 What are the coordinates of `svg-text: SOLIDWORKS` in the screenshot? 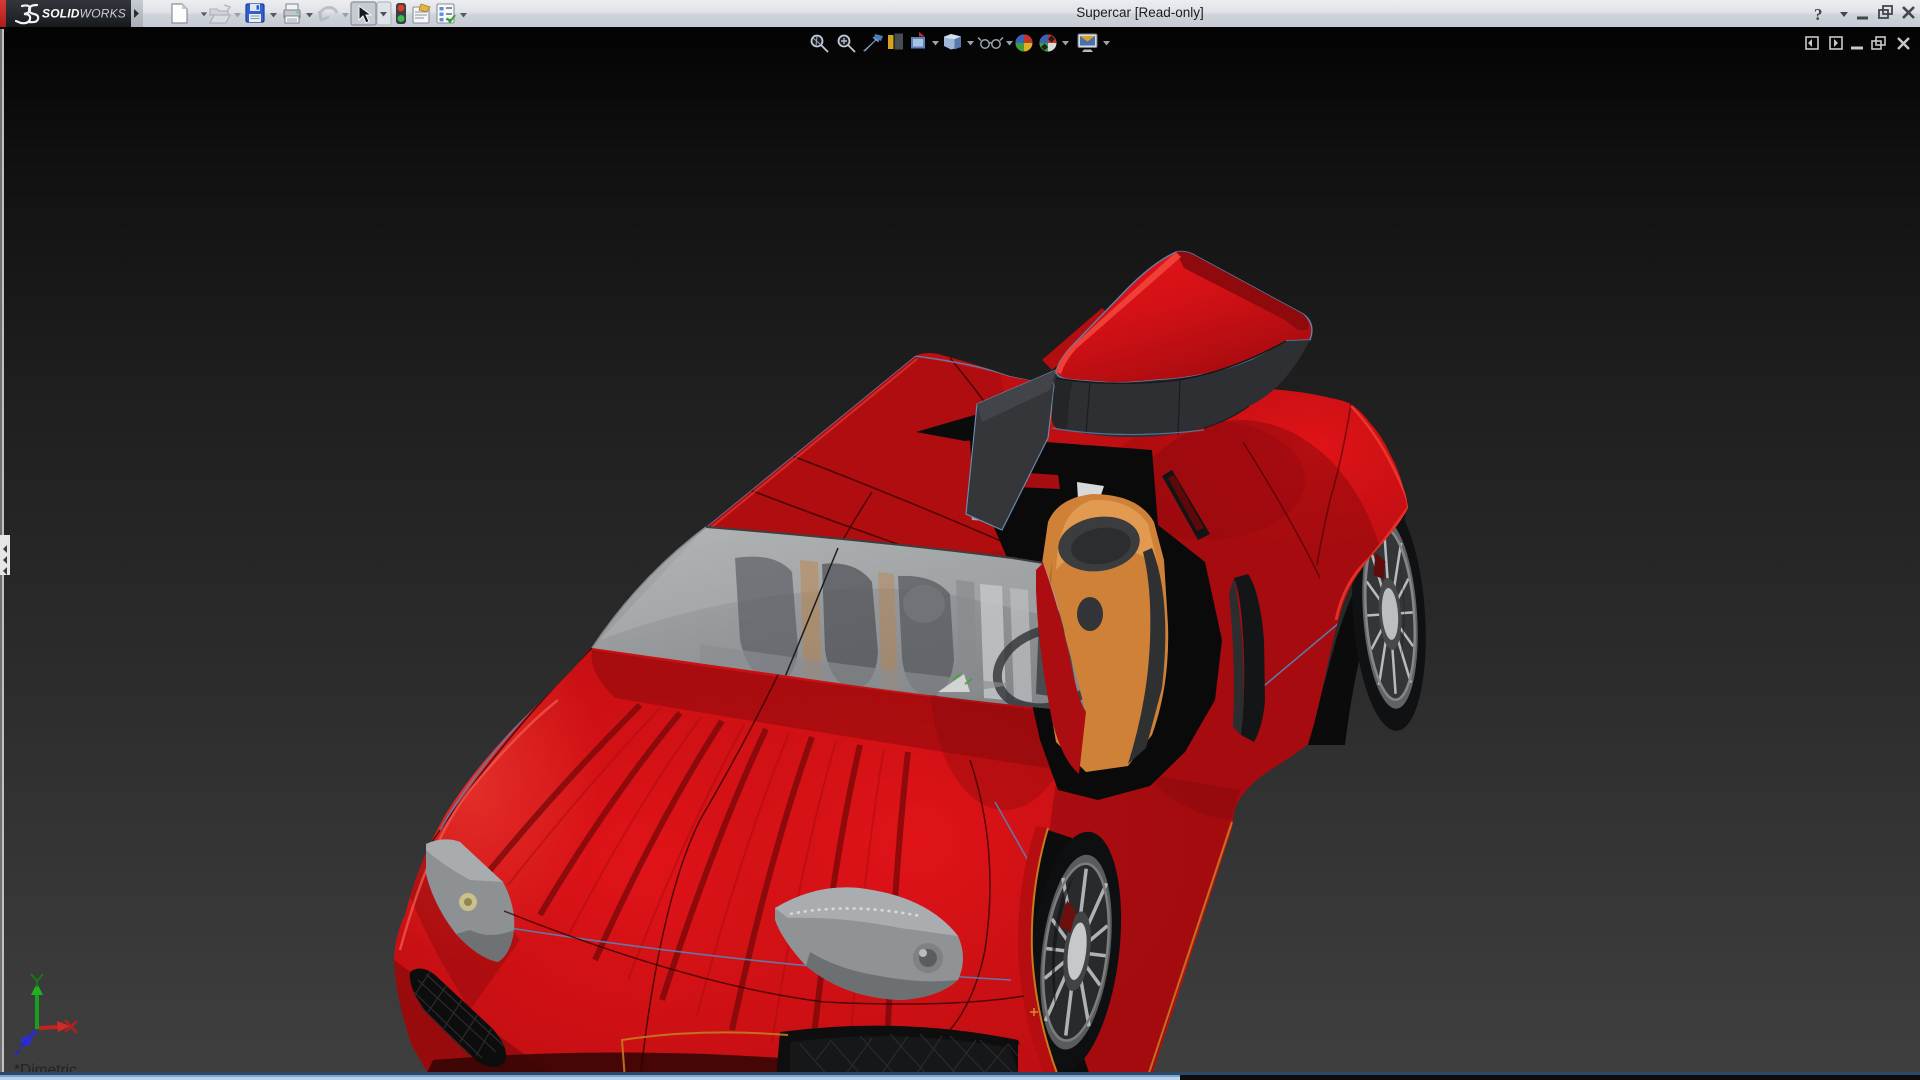 It's located at (84, 14).